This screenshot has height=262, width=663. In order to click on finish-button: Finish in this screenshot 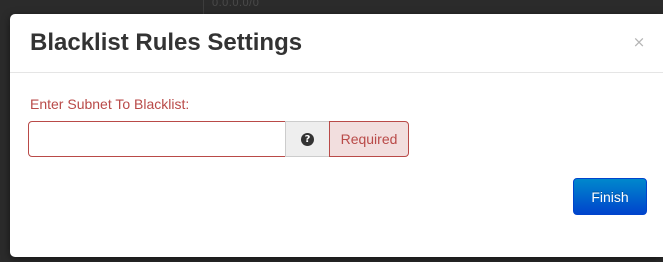, I will do `click(610, 196)`.